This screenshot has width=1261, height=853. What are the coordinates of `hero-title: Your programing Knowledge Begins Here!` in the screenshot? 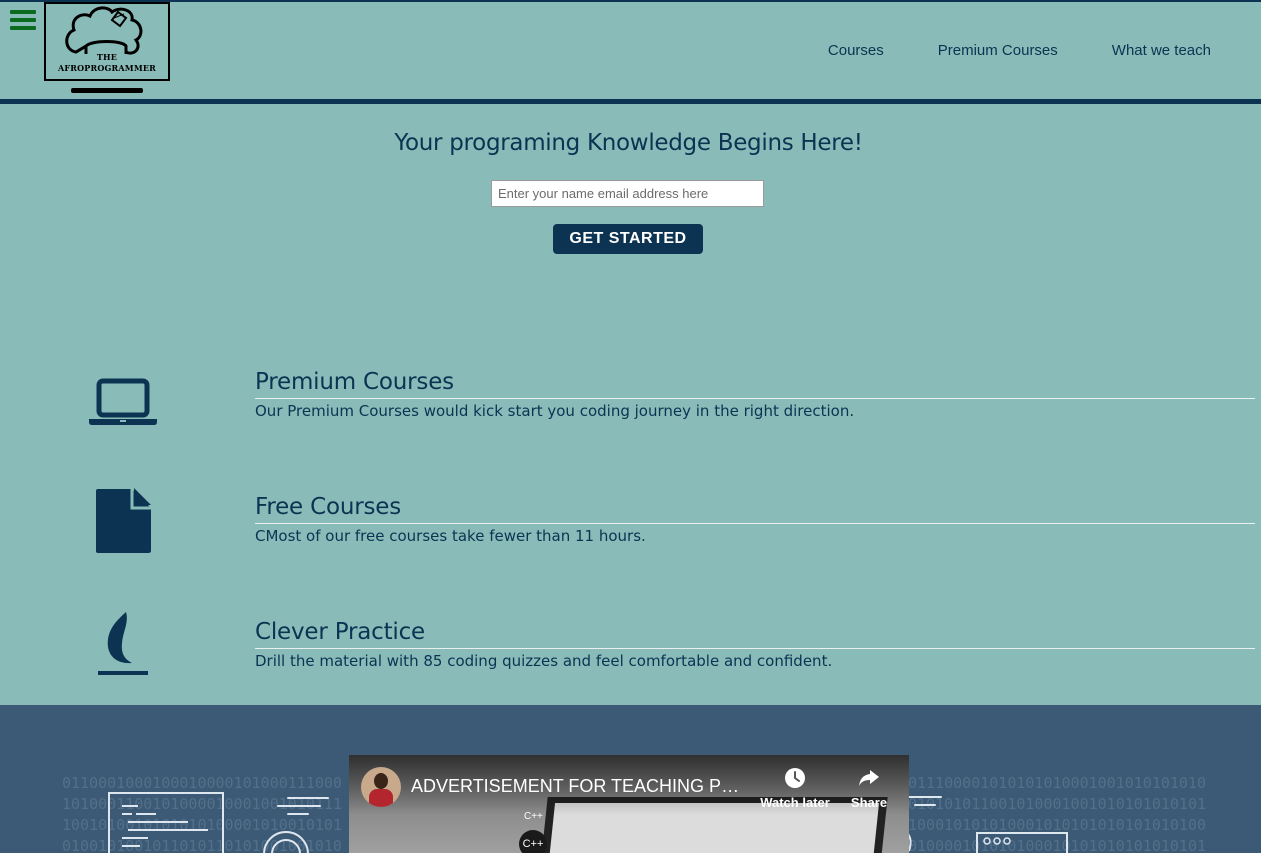 It's located at (628, 143).